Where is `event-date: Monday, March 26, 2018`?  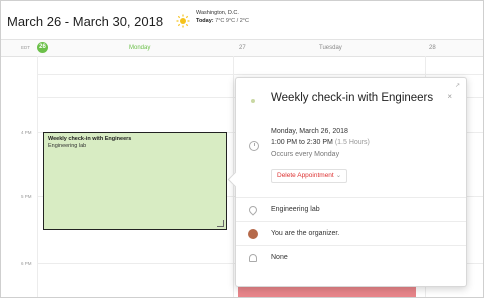
event-date: Monday, March 26, 2018 is located at coordinates (309, 131).